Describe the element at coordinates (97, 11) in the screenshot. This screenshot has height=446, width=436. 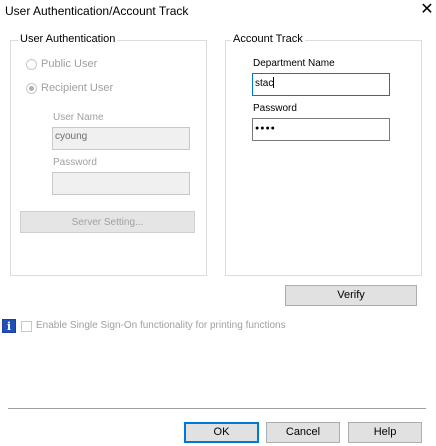
I see `window-title: User Authentication/Account Track` at that location.